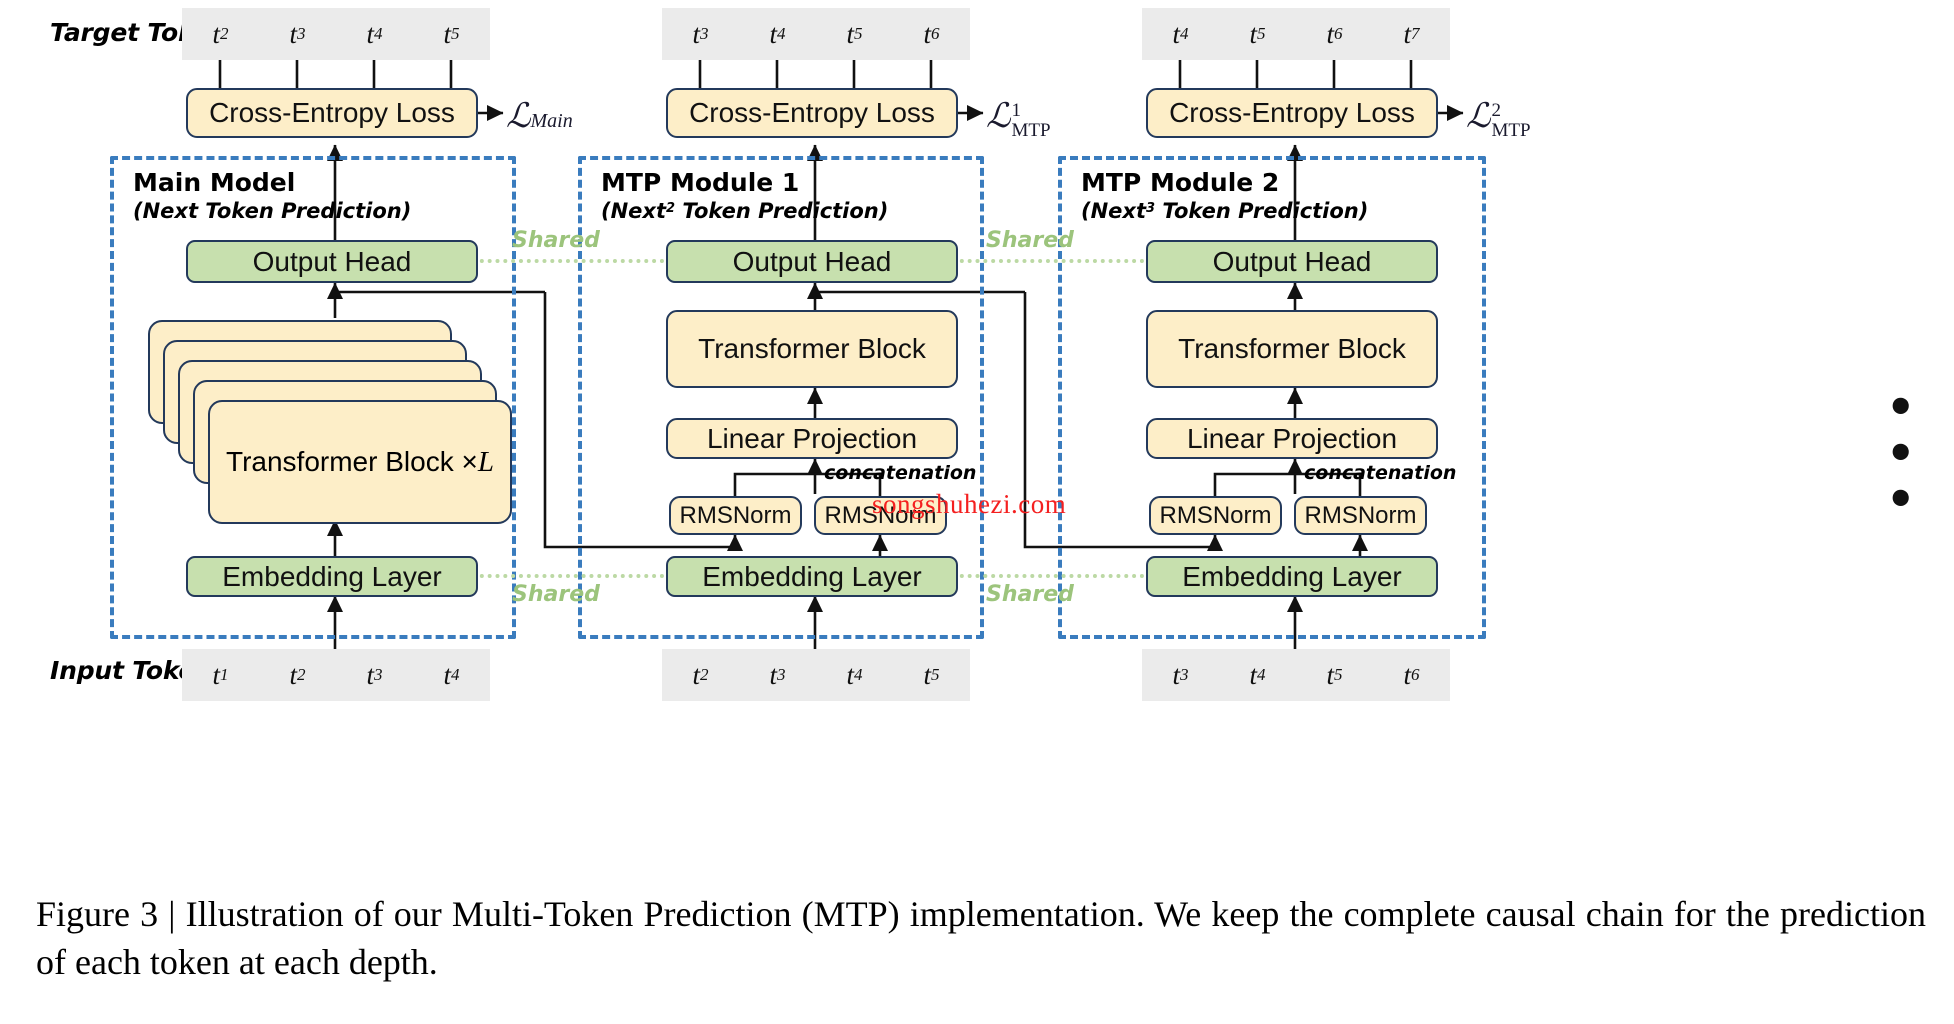 The width and height of the screenshot is (1954, 1024). I want to click on transformer-block-main: Transformer Block × L, so click(360, 462).